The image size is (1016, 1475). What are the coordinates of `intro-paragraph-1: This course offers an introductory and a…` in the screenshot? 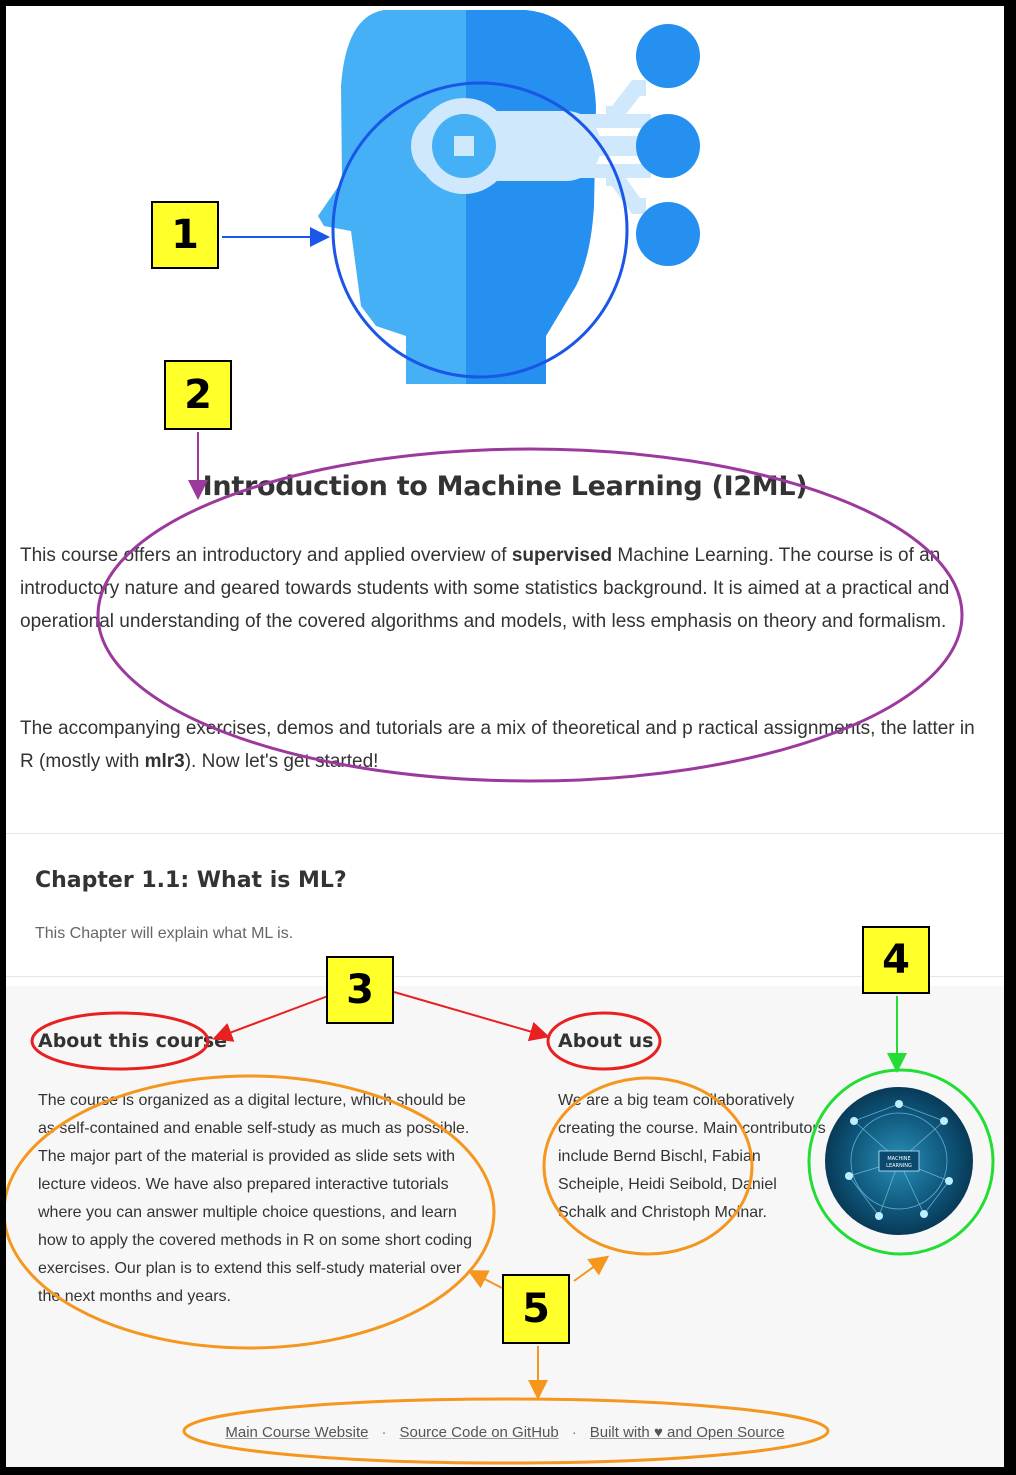 It's located at (505, 588).